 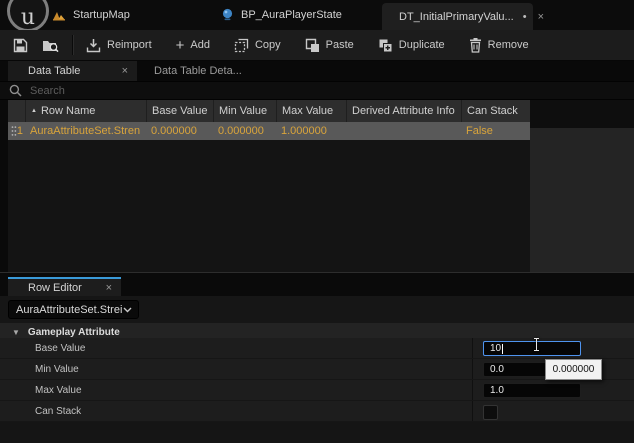 What do you see at coordinates (524, 16) in the screenshot?
I see `unsaved-indicator: •` at bounding box center [524, 16].